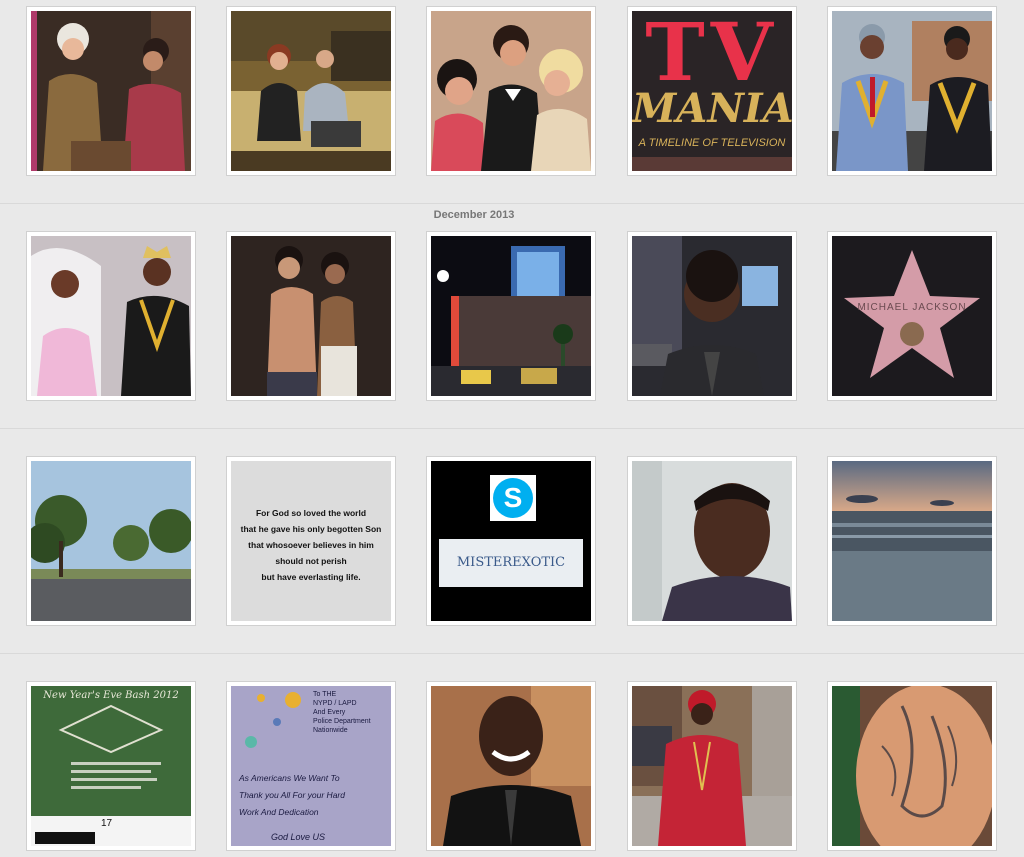 This screenshot has width=1024, height=857. I want to click on photo-tile-trio-tv-stars, so click(511, 91).